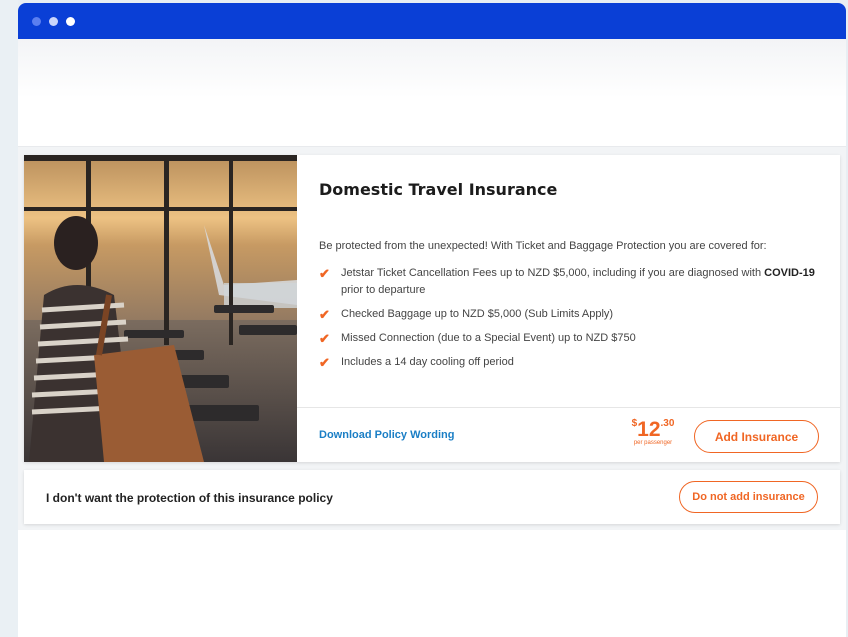  I want to click on coverage-item: ✔ Includes a 14 day cooling off period, so click(569, 362).